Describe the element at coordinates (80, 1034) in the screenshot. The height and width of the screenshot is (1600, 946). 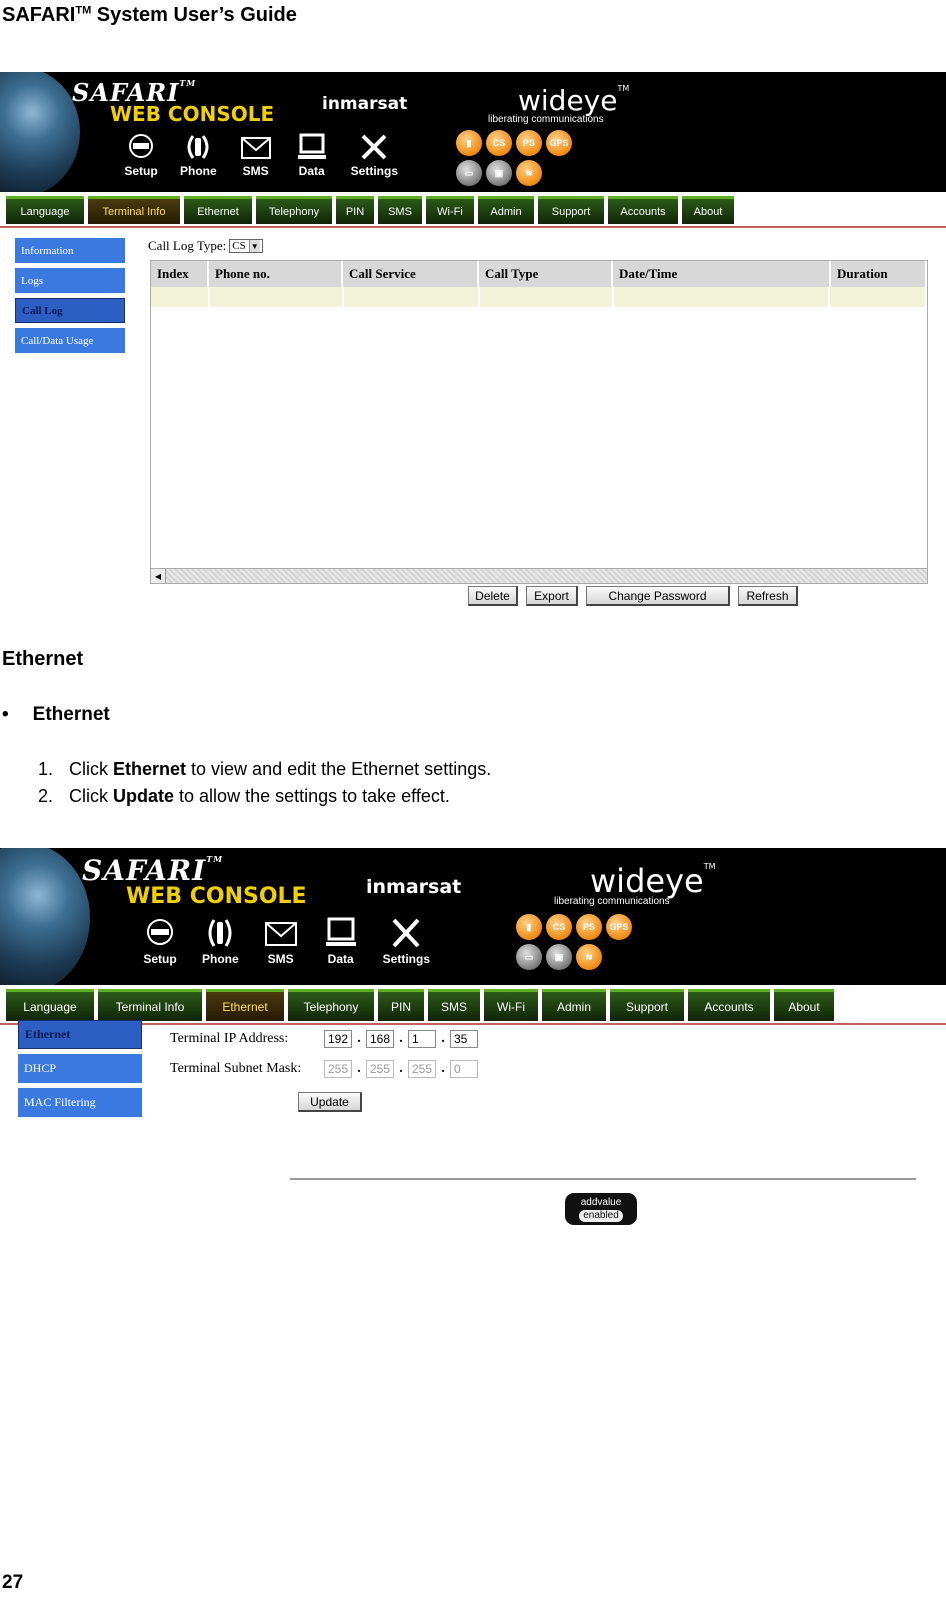
I see `sidebar-item-ethernet: Ethernet` at that location.